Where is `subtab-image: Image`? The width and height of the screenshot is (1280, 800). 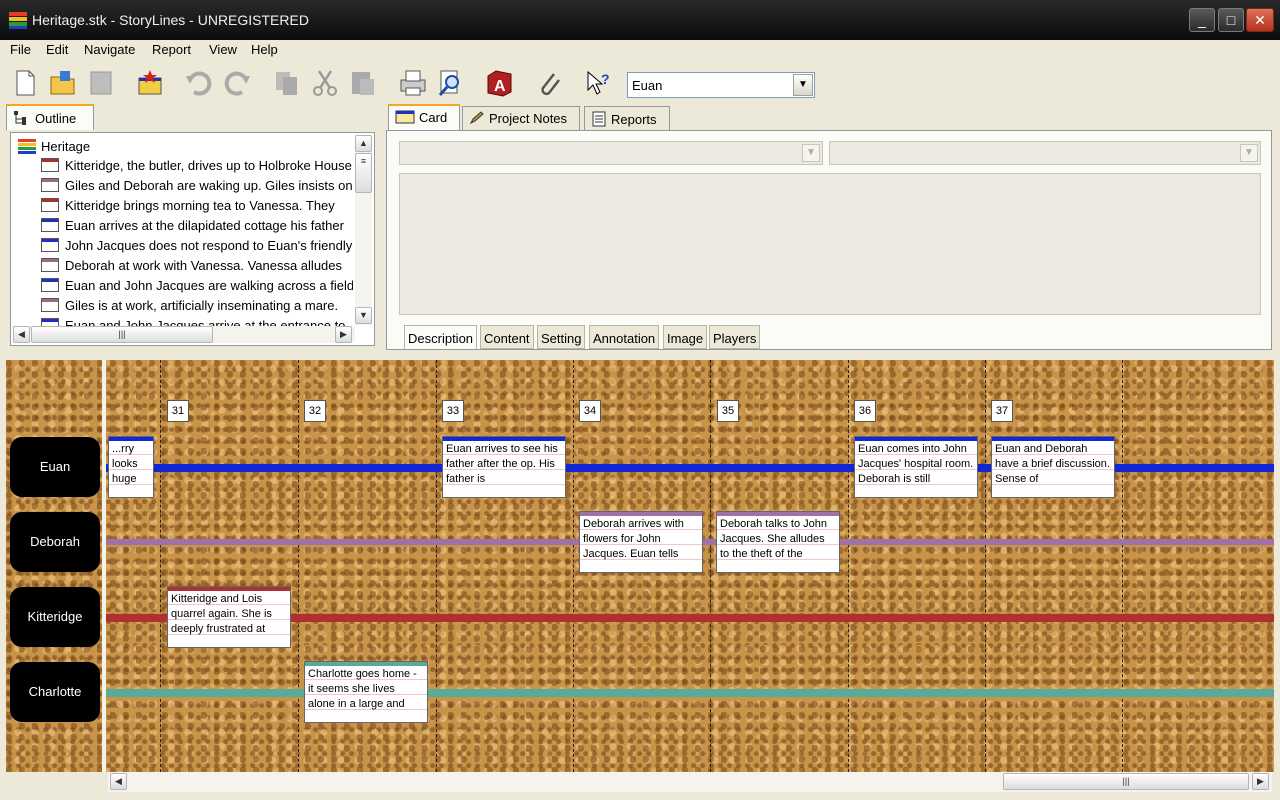 subtab-image: Image is located at coordinates (685, 337).